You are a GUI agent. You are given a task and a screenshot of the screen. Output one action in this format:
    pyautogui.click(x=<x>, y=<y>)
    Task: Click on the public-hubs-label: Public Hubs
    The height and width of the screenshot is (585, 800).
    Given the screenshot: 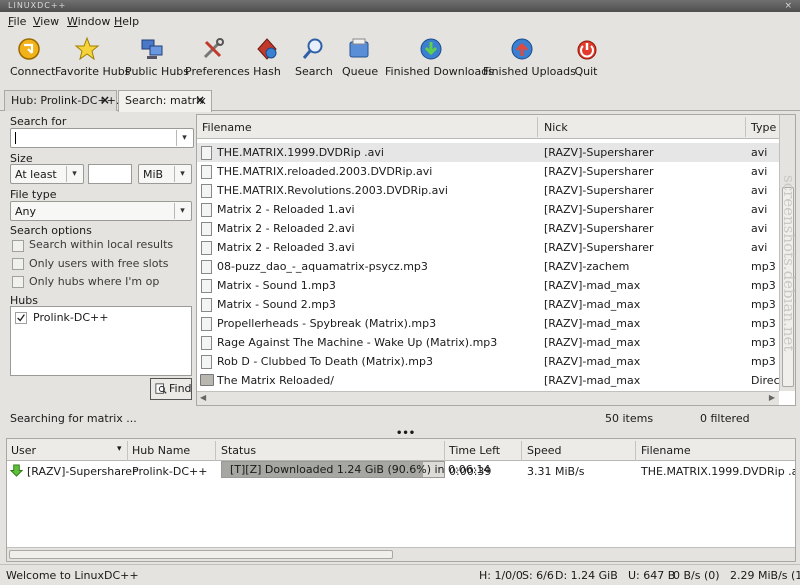 What is the action you would take?
    pyautogui.click(x=157, y=71)
    